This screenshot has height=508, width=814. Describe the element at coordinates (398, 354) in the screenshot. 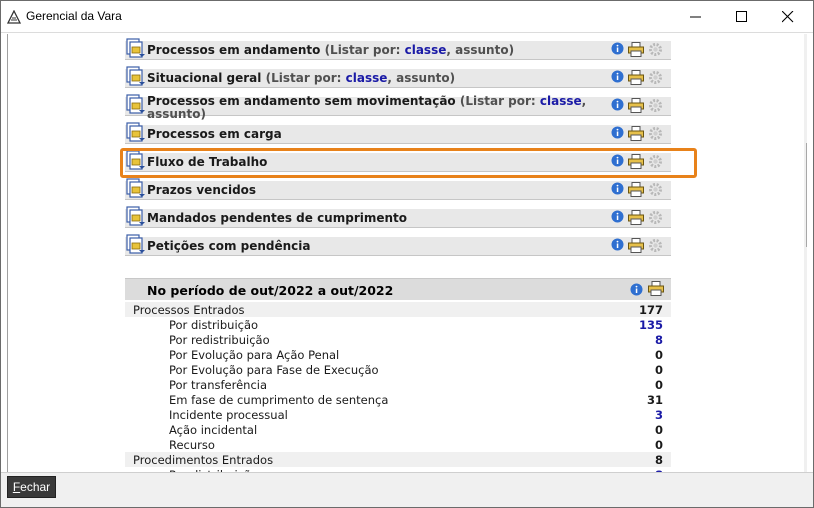

I see `stats-row: Por Evolução para Ação Penal 0` at that location.